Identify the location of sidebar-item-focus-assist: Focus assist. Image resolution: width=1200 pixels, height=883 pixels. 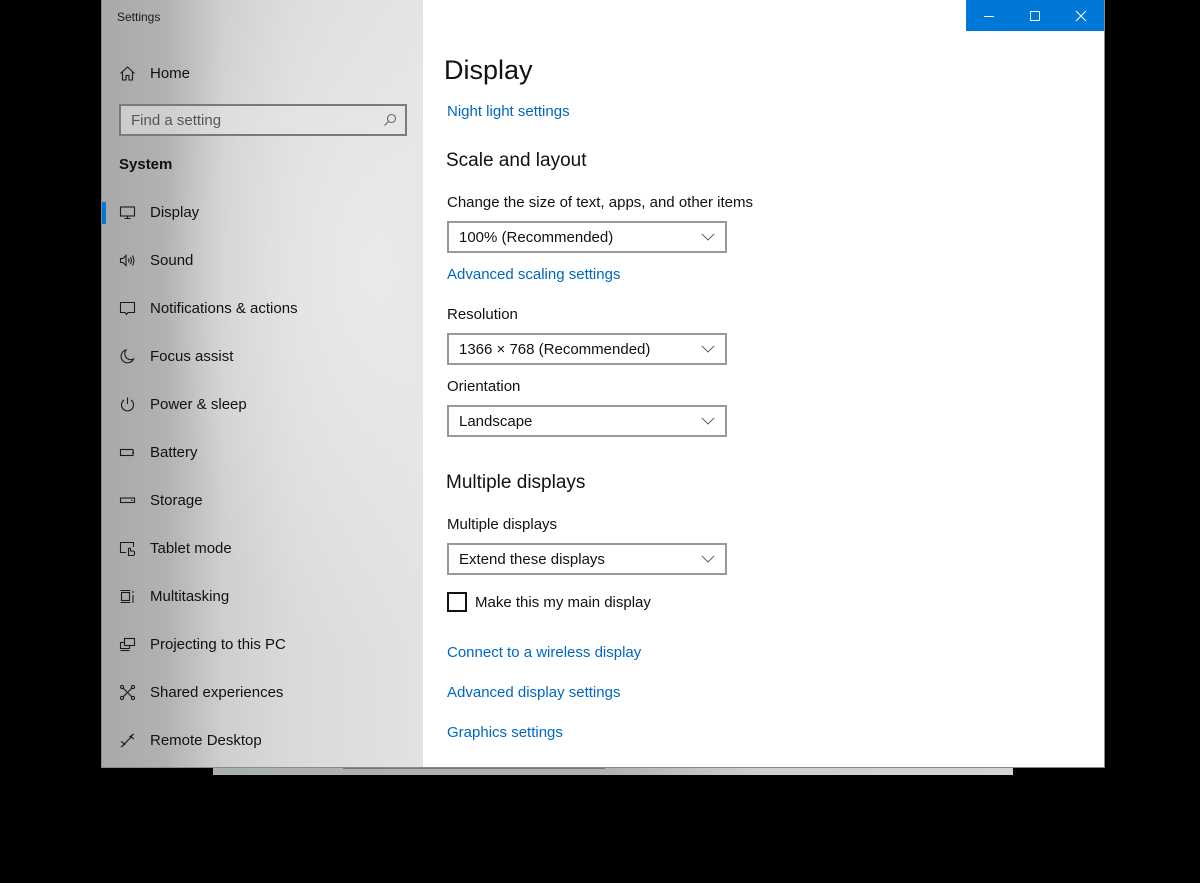
(262, 356).